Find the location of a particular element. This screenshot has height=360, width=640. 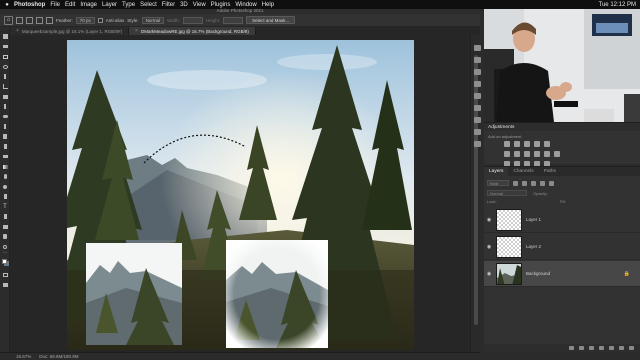

menu-select: Select is located at coordinates (151, 5).